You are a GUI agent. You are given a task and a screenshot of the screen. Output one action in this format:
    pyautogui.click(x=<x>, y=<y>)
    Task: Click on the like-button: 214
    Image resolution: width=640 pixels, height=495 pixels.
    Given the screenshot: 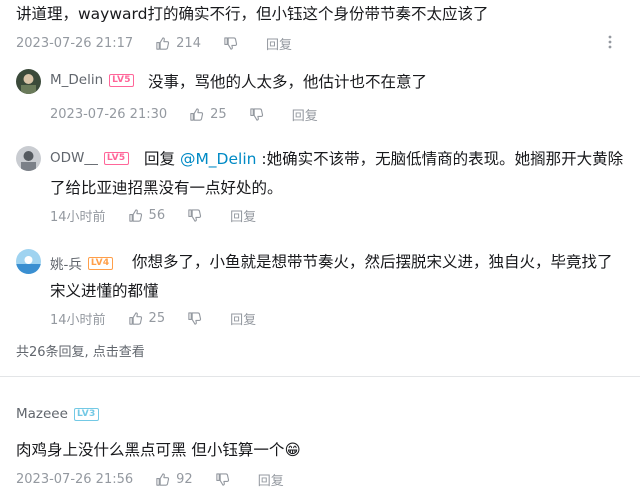 What is the action you would take?
    pyautogui.click(x=178, y=43)
    